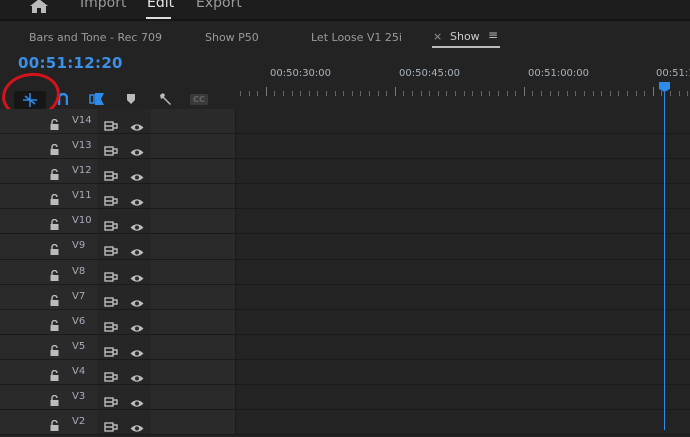 The image size is (690, 437). Describe the element at coordinates (82, 170) in the screenshot. I see `track-name: V12` at that location.